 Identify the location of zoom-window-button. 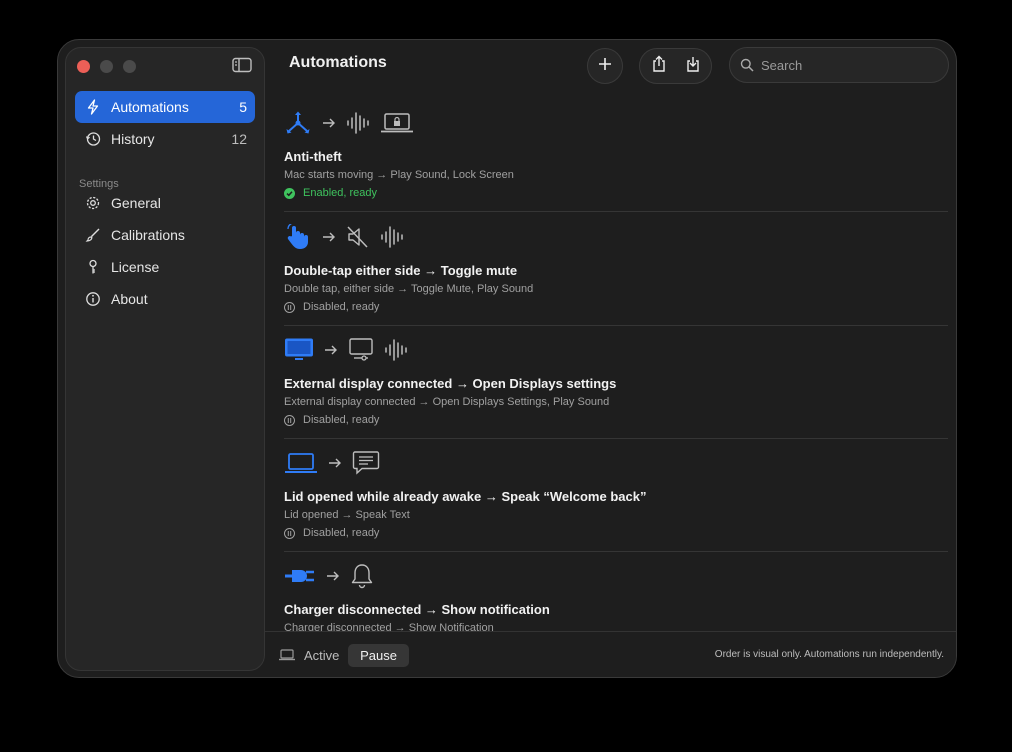
(129, 66).